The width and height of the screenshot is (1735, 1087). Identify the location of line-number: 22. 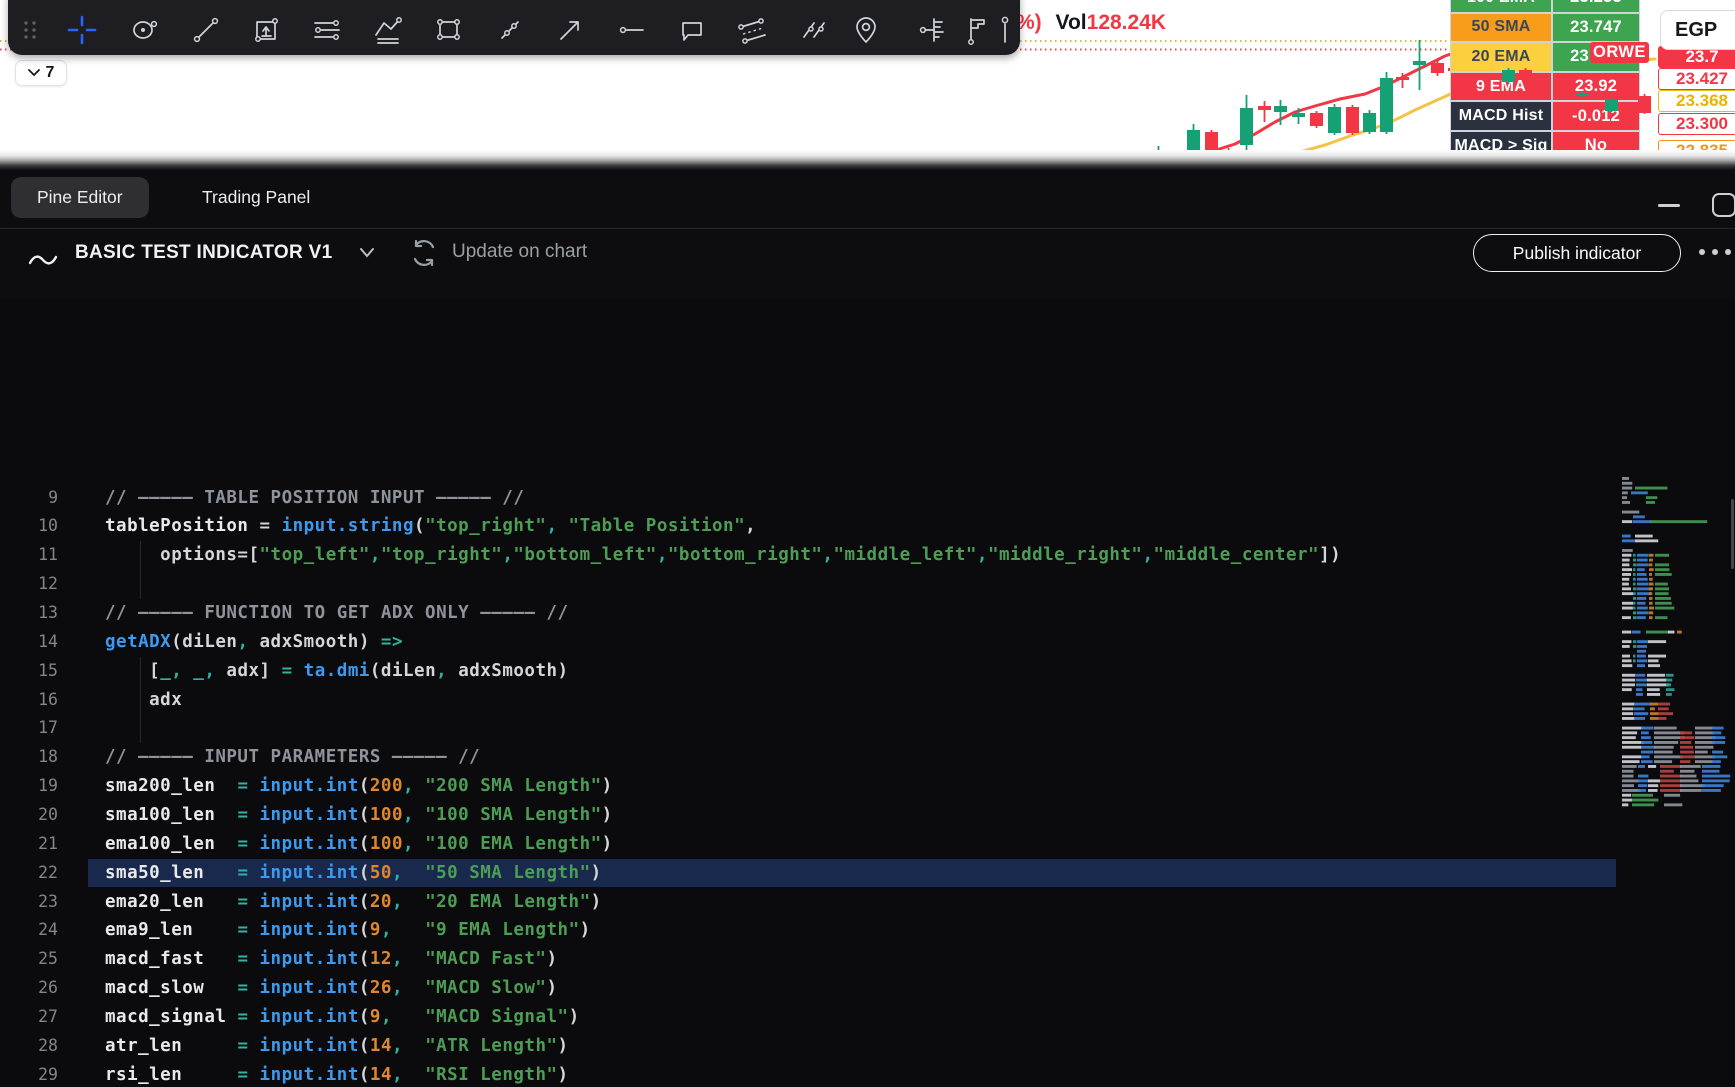
(48, 872).